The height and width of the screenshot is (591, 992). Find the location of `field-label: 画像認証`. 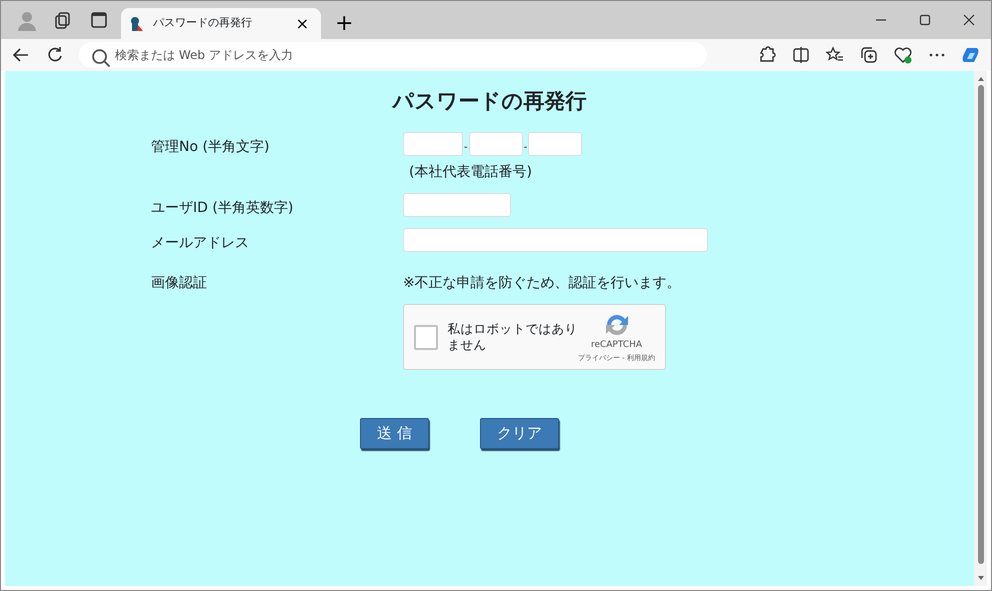

field-label: 画像認証 is located at coordinates (179, 284).